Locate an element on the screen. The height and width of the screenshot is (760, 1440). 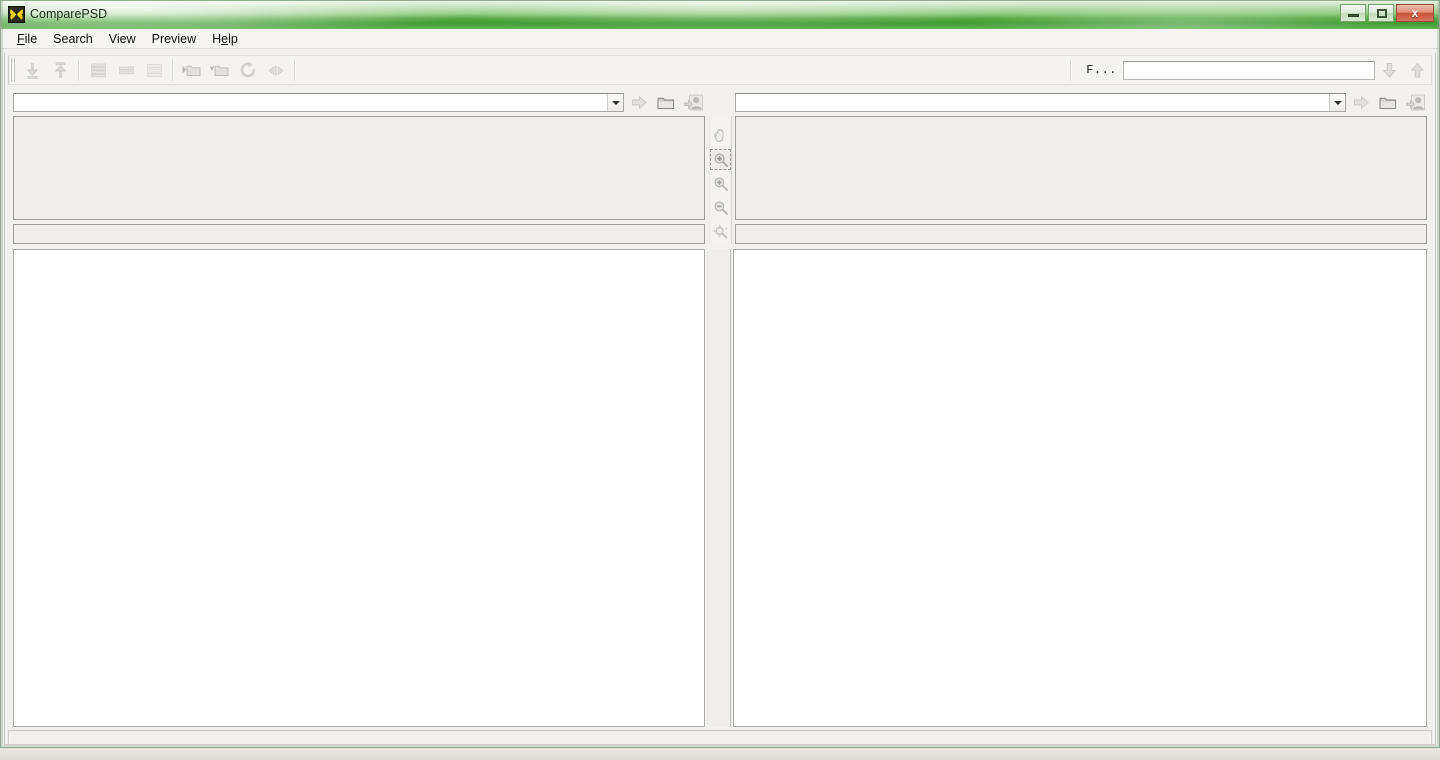
menu-item-help: Help is located at coordinates (225, 39).